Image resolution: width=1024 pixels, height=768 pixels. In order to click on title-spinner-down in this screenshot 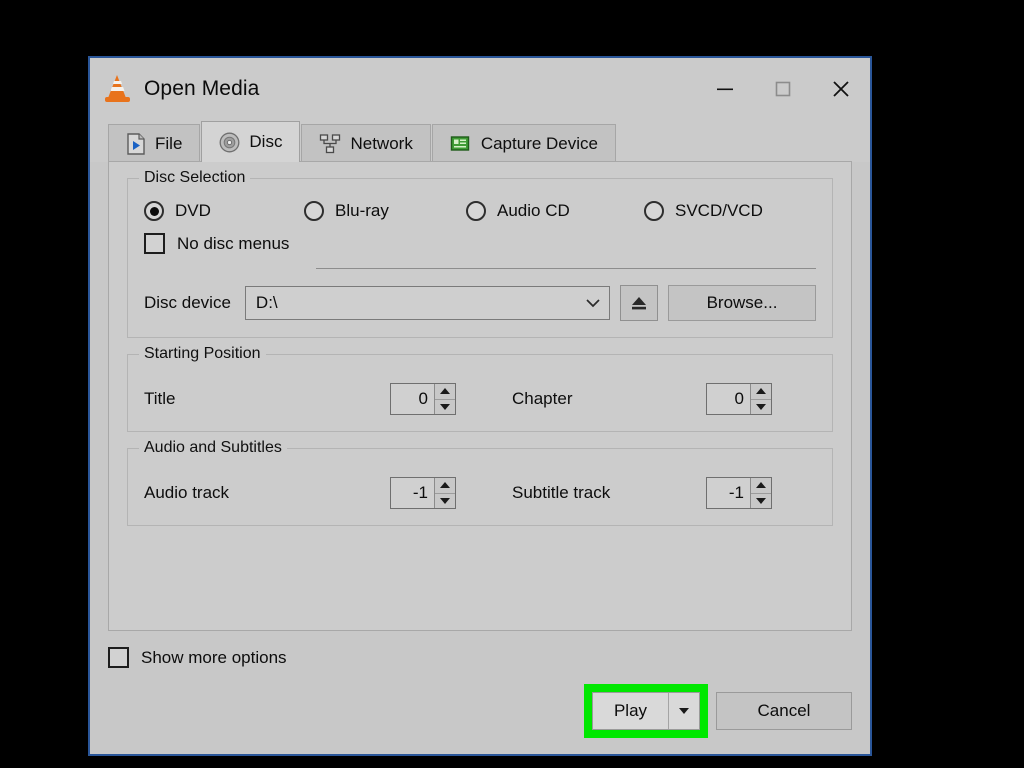, I will do `click(445, 407)`.